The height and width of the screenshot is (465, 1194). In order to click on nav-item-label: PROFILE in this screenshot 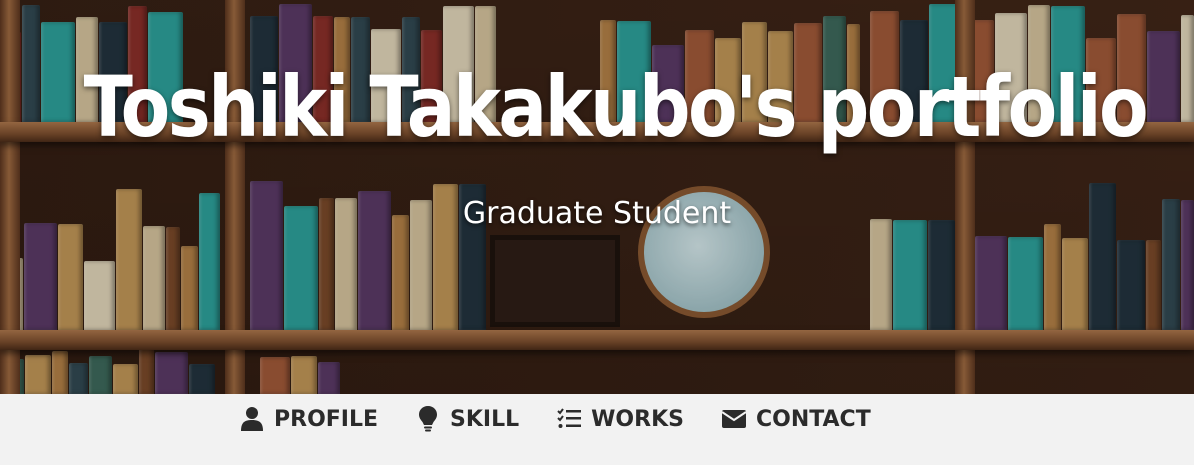, I will do `click(326, 419)`.